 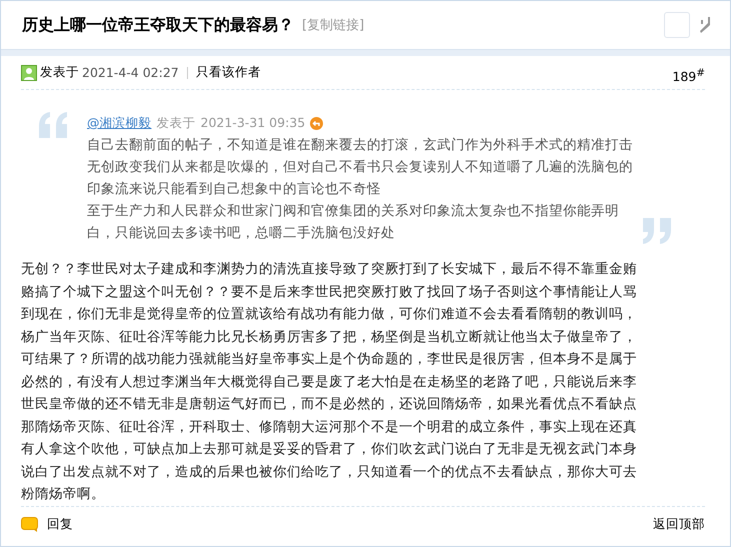 What do you see at coordinates (656, 231) in the screenshot?
I see `close-quote-icon` at bounding box center [656, 231].